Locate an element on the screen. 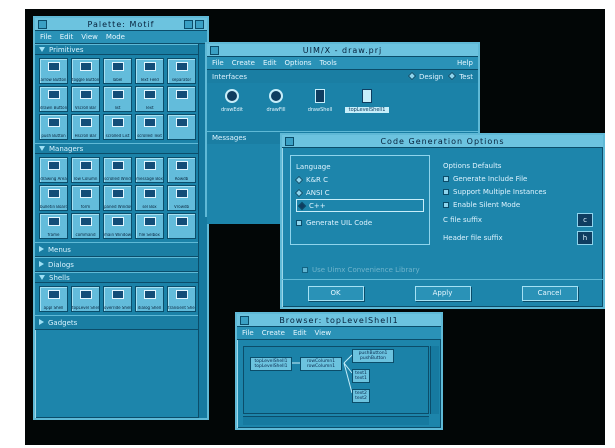  primitive-tile: push Button is located at coordinates (53, 127).